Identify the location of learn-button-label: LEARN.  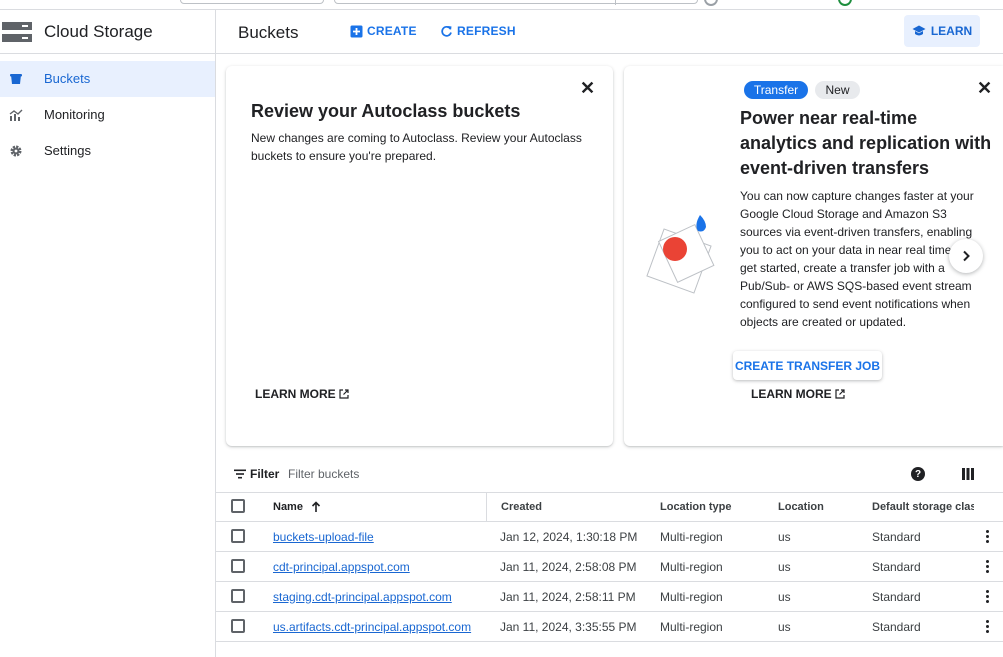
(951, 31).